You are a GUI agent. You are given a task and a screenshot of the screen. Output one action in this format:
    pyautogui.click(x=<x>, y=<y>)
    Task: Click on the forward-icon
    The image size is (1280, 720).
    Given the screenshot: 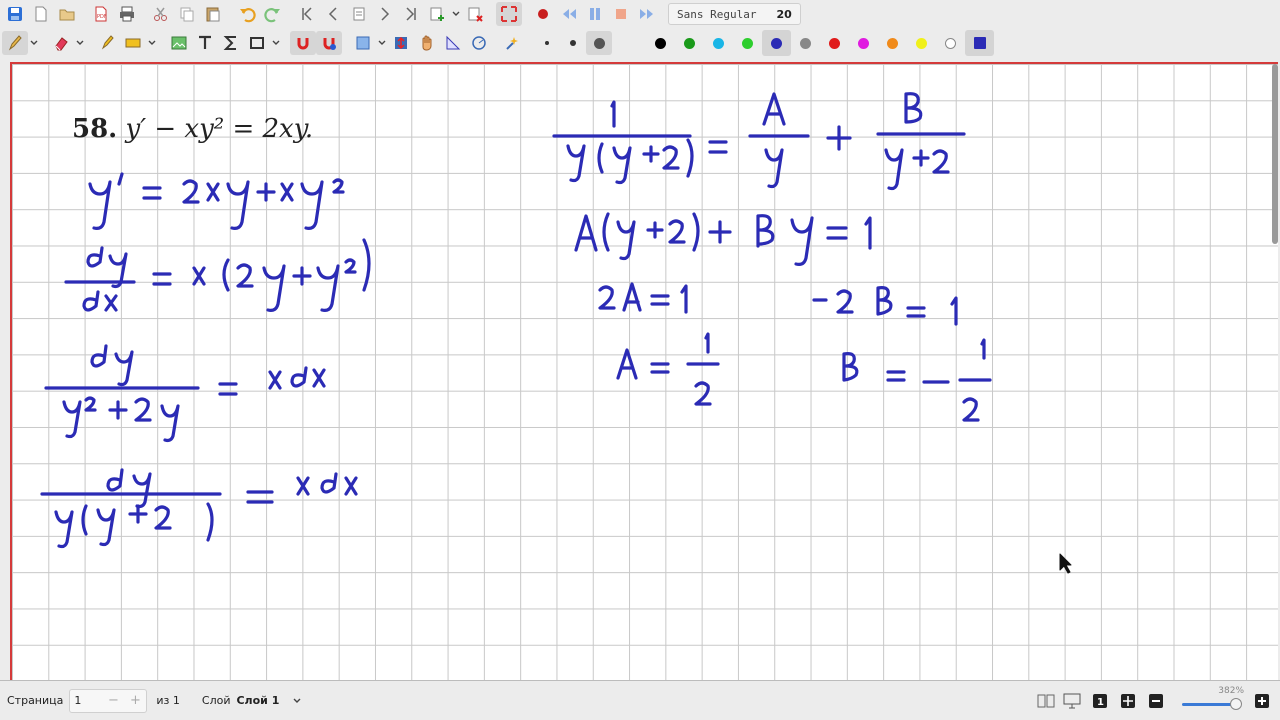 What is the action you would take?
    pyautogui.click(x=647, y=14)
    